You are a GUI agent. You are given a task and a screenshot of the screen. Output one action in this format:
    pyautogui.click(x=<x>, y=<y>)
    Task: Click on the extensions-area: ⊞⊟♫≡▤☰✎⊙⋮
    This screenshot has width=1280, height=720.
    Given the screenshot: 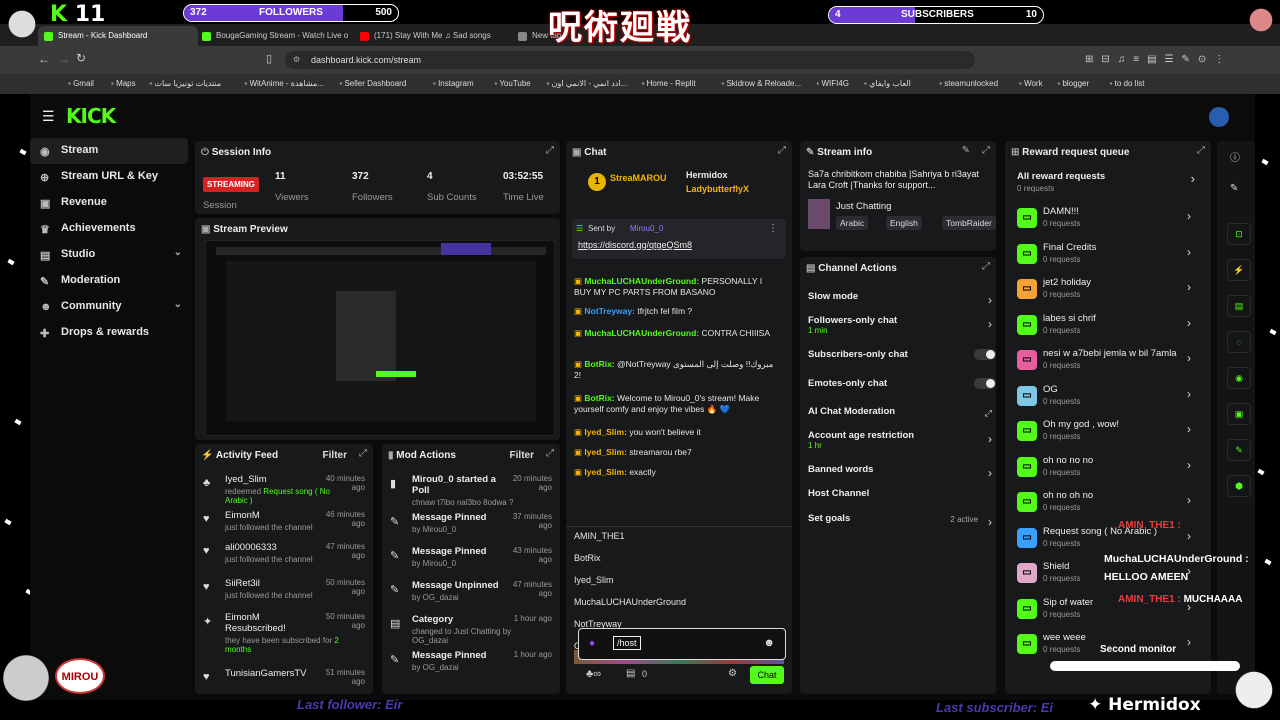 What is the action you would take?
    pyautogui.click(x=1170, y=60)
    